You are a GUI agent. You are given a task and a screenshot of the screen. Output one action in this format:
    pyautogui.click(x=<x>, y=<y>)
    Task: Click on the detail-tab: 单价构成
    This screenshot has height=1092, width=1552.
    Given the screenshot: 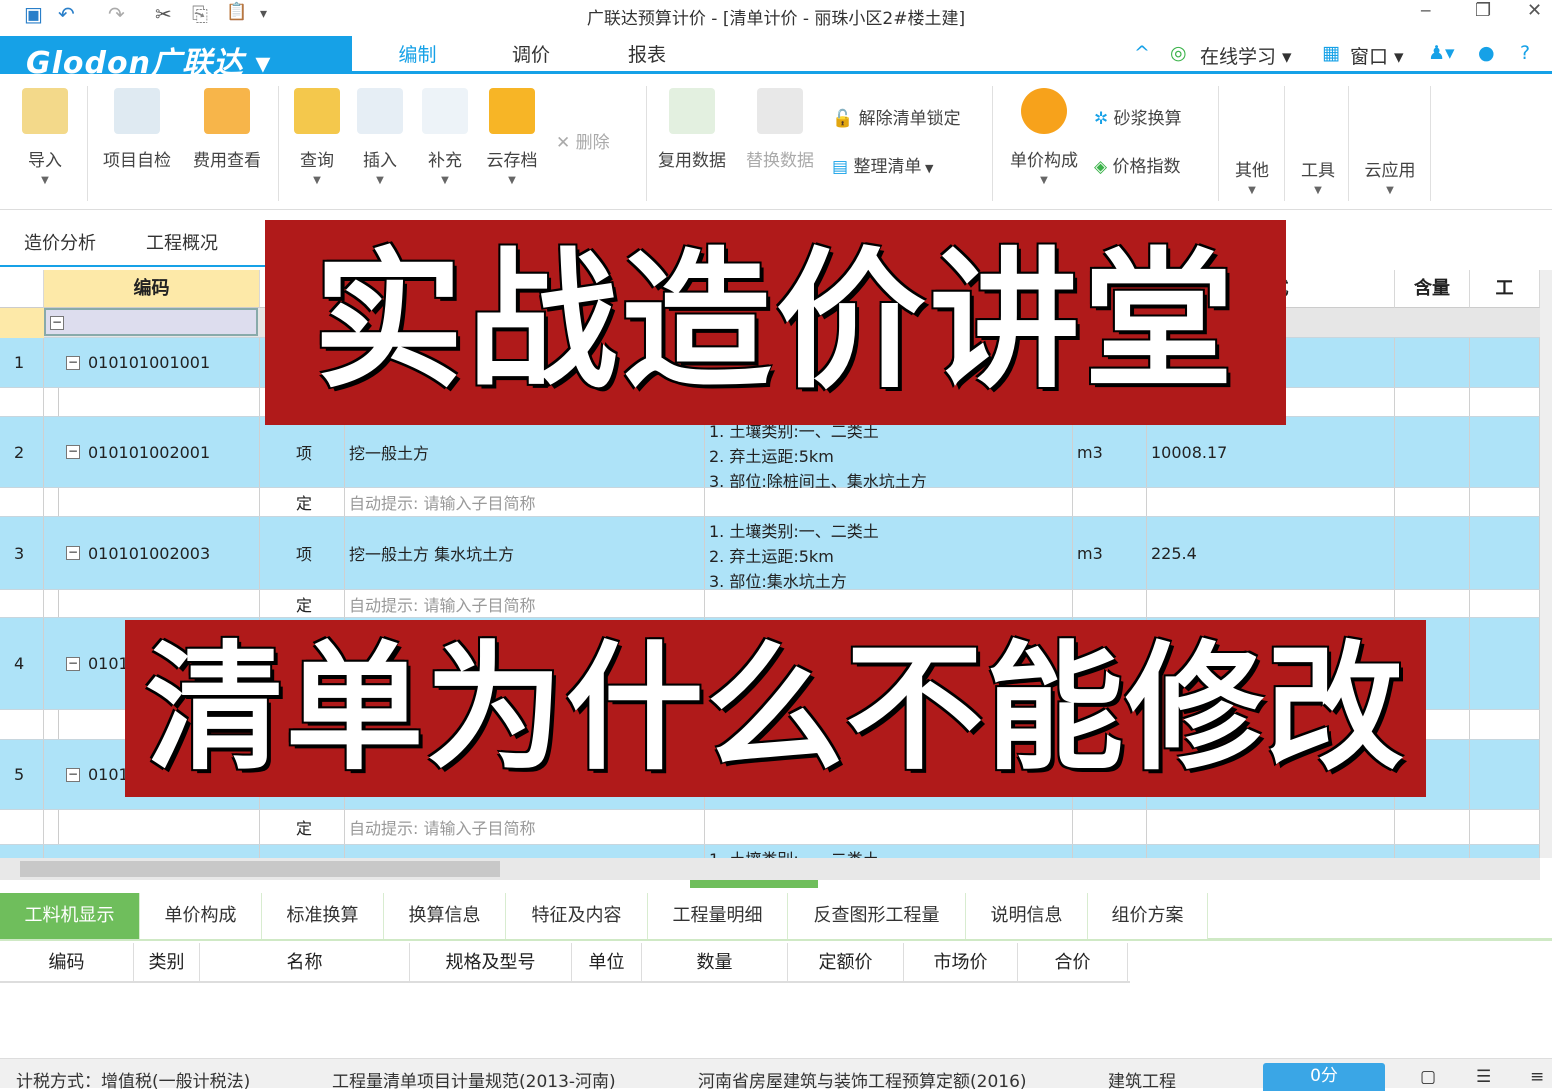 What is the action you would take?
    pyautogui.click(x=201, y=916)
    